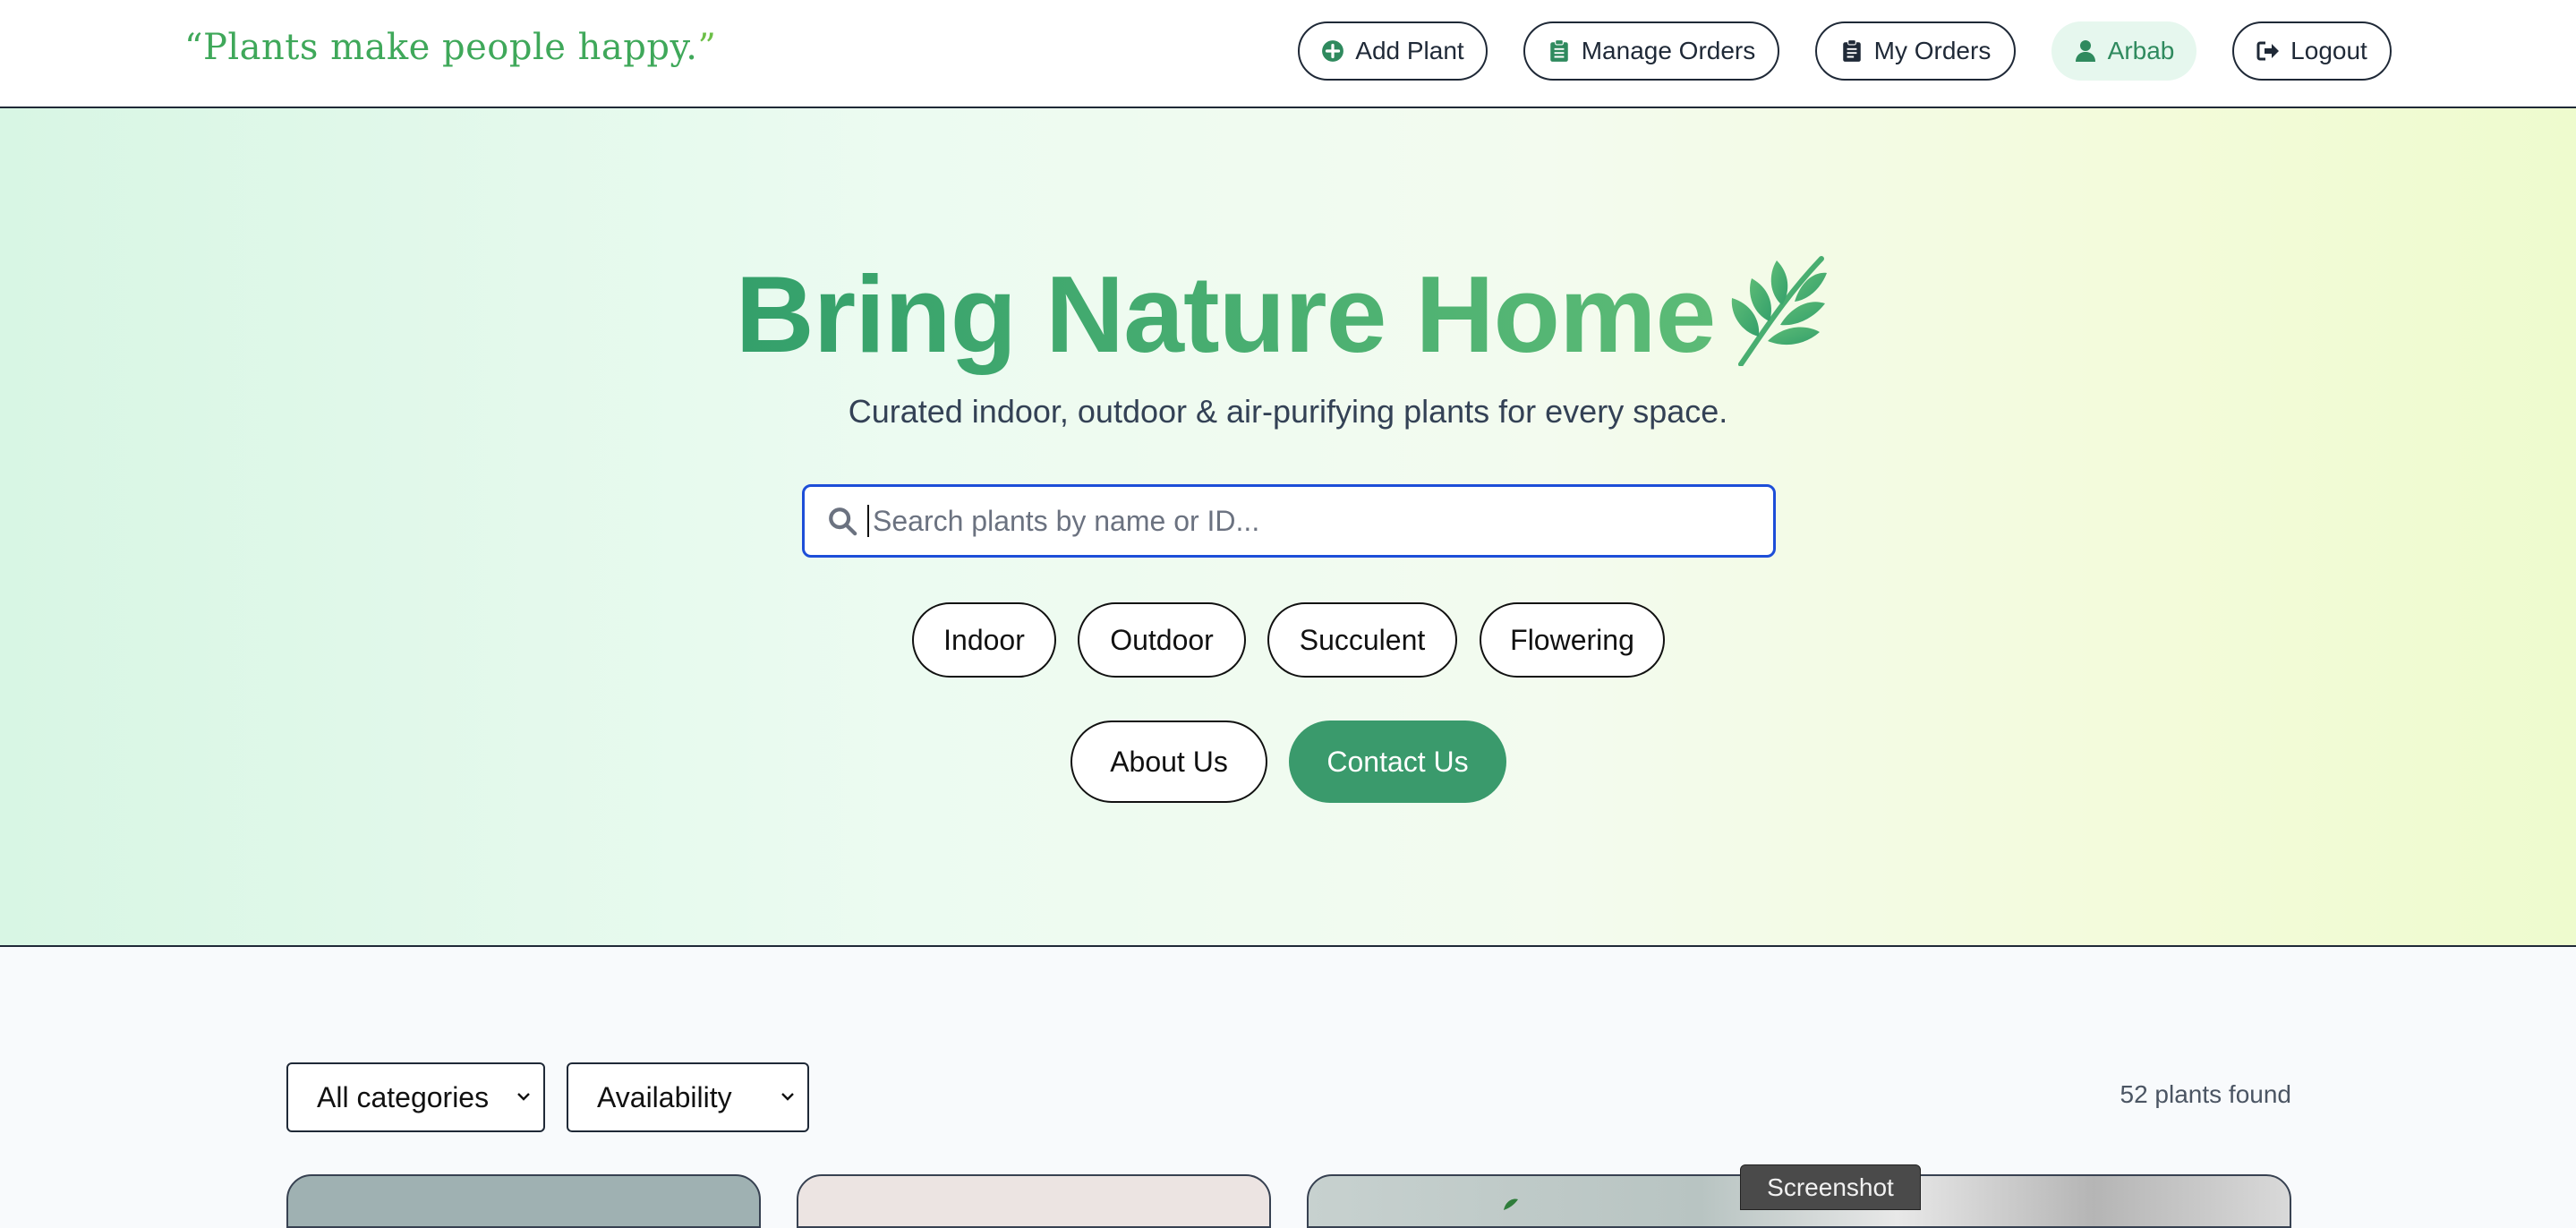  Describe the element at coordinates (1332, 51) in the screenshot. I see `plus-circle-icon` at that location.